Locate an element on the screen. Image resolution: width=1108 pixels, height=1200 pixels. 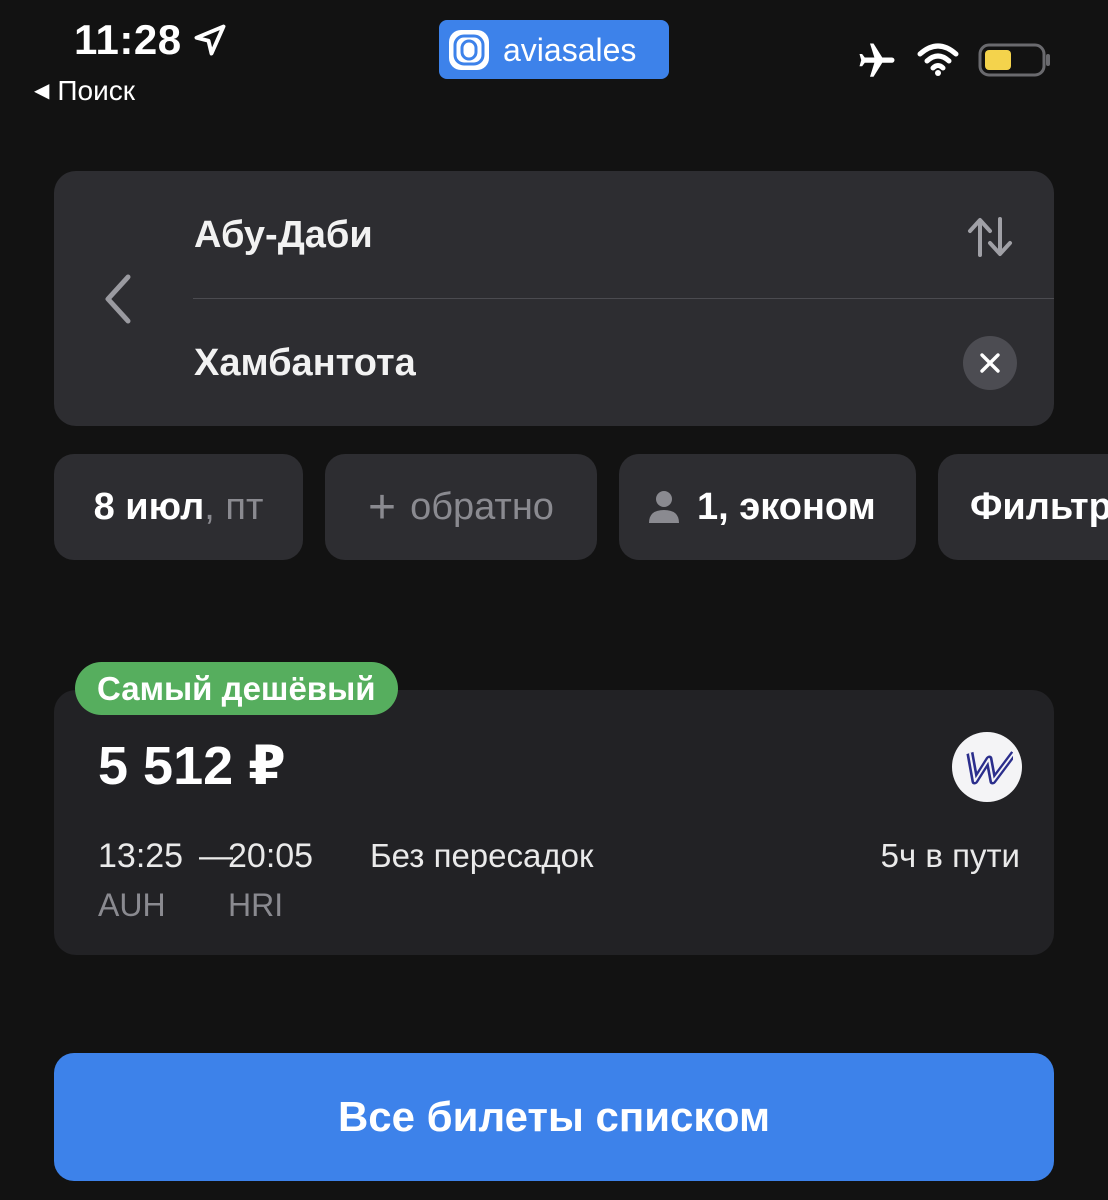
stops-info: Без пересадок is located at coordinates (482, 855).